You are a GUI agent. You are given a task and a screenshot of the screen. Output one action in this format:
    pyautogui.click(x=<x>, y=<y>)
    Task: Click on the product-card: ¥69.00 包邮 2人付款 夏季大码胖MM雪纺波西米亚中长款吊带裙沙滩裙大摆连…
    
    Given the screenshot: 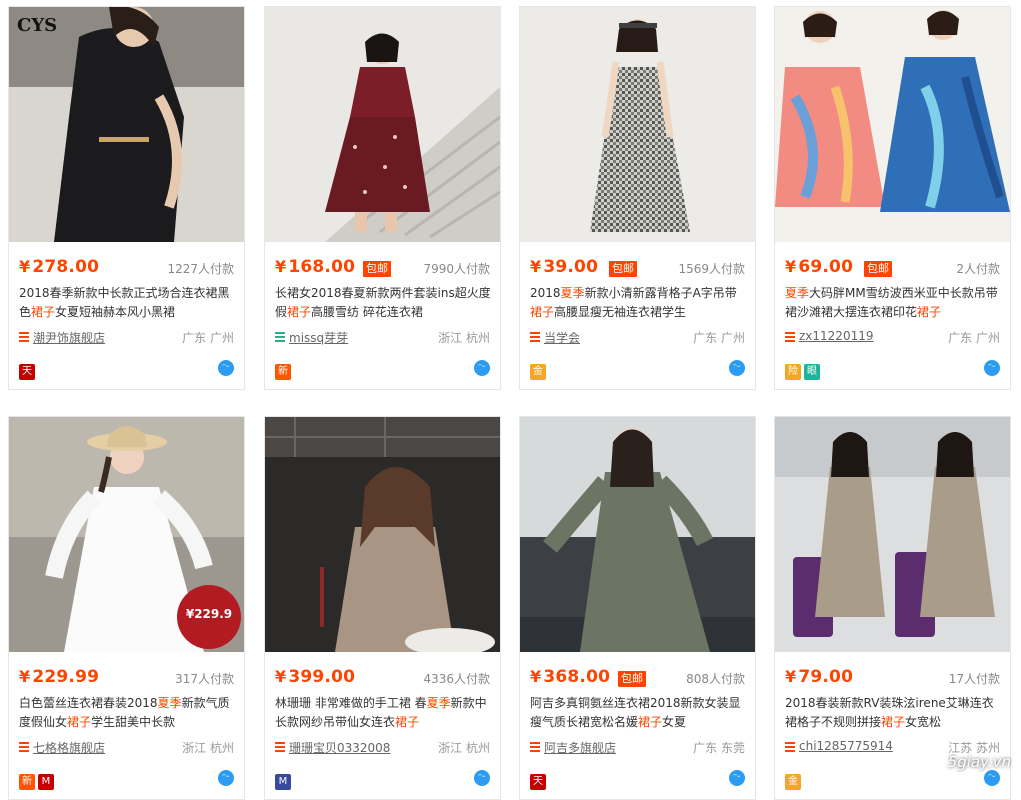 What is the action you would take?
    pyautogui.click(x=892, y=198)
    